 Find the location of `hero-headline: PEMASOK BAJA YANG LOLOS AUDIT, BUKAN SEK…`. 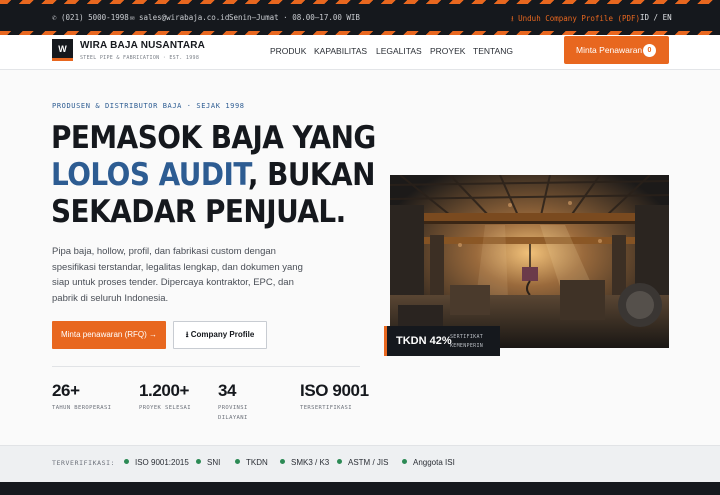

hero-headline: PEMASOK BAJA YANG LOLOS AUDIT, BUKAN SEK… is located at coordinates (213, 175).